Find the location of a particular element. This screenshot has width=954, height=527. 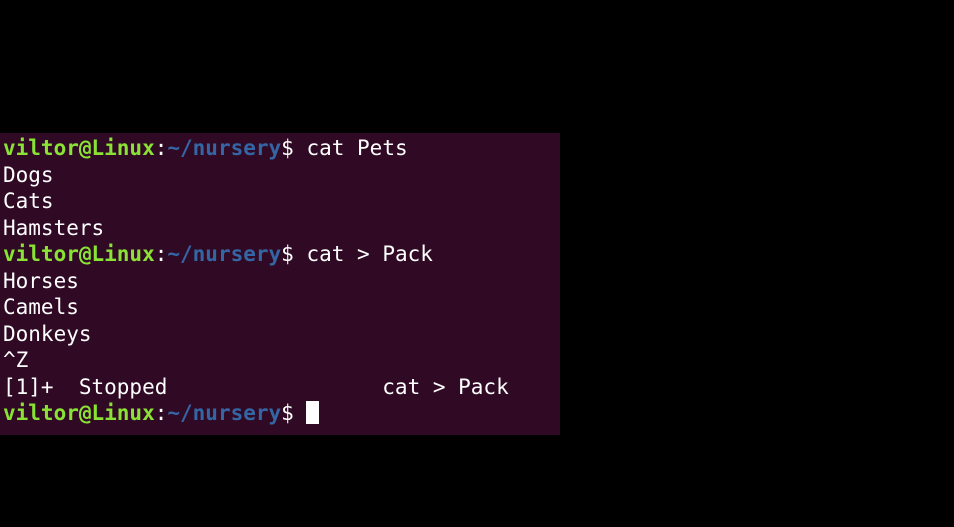

output-line: Dogs is located at coordinates (28, 174).